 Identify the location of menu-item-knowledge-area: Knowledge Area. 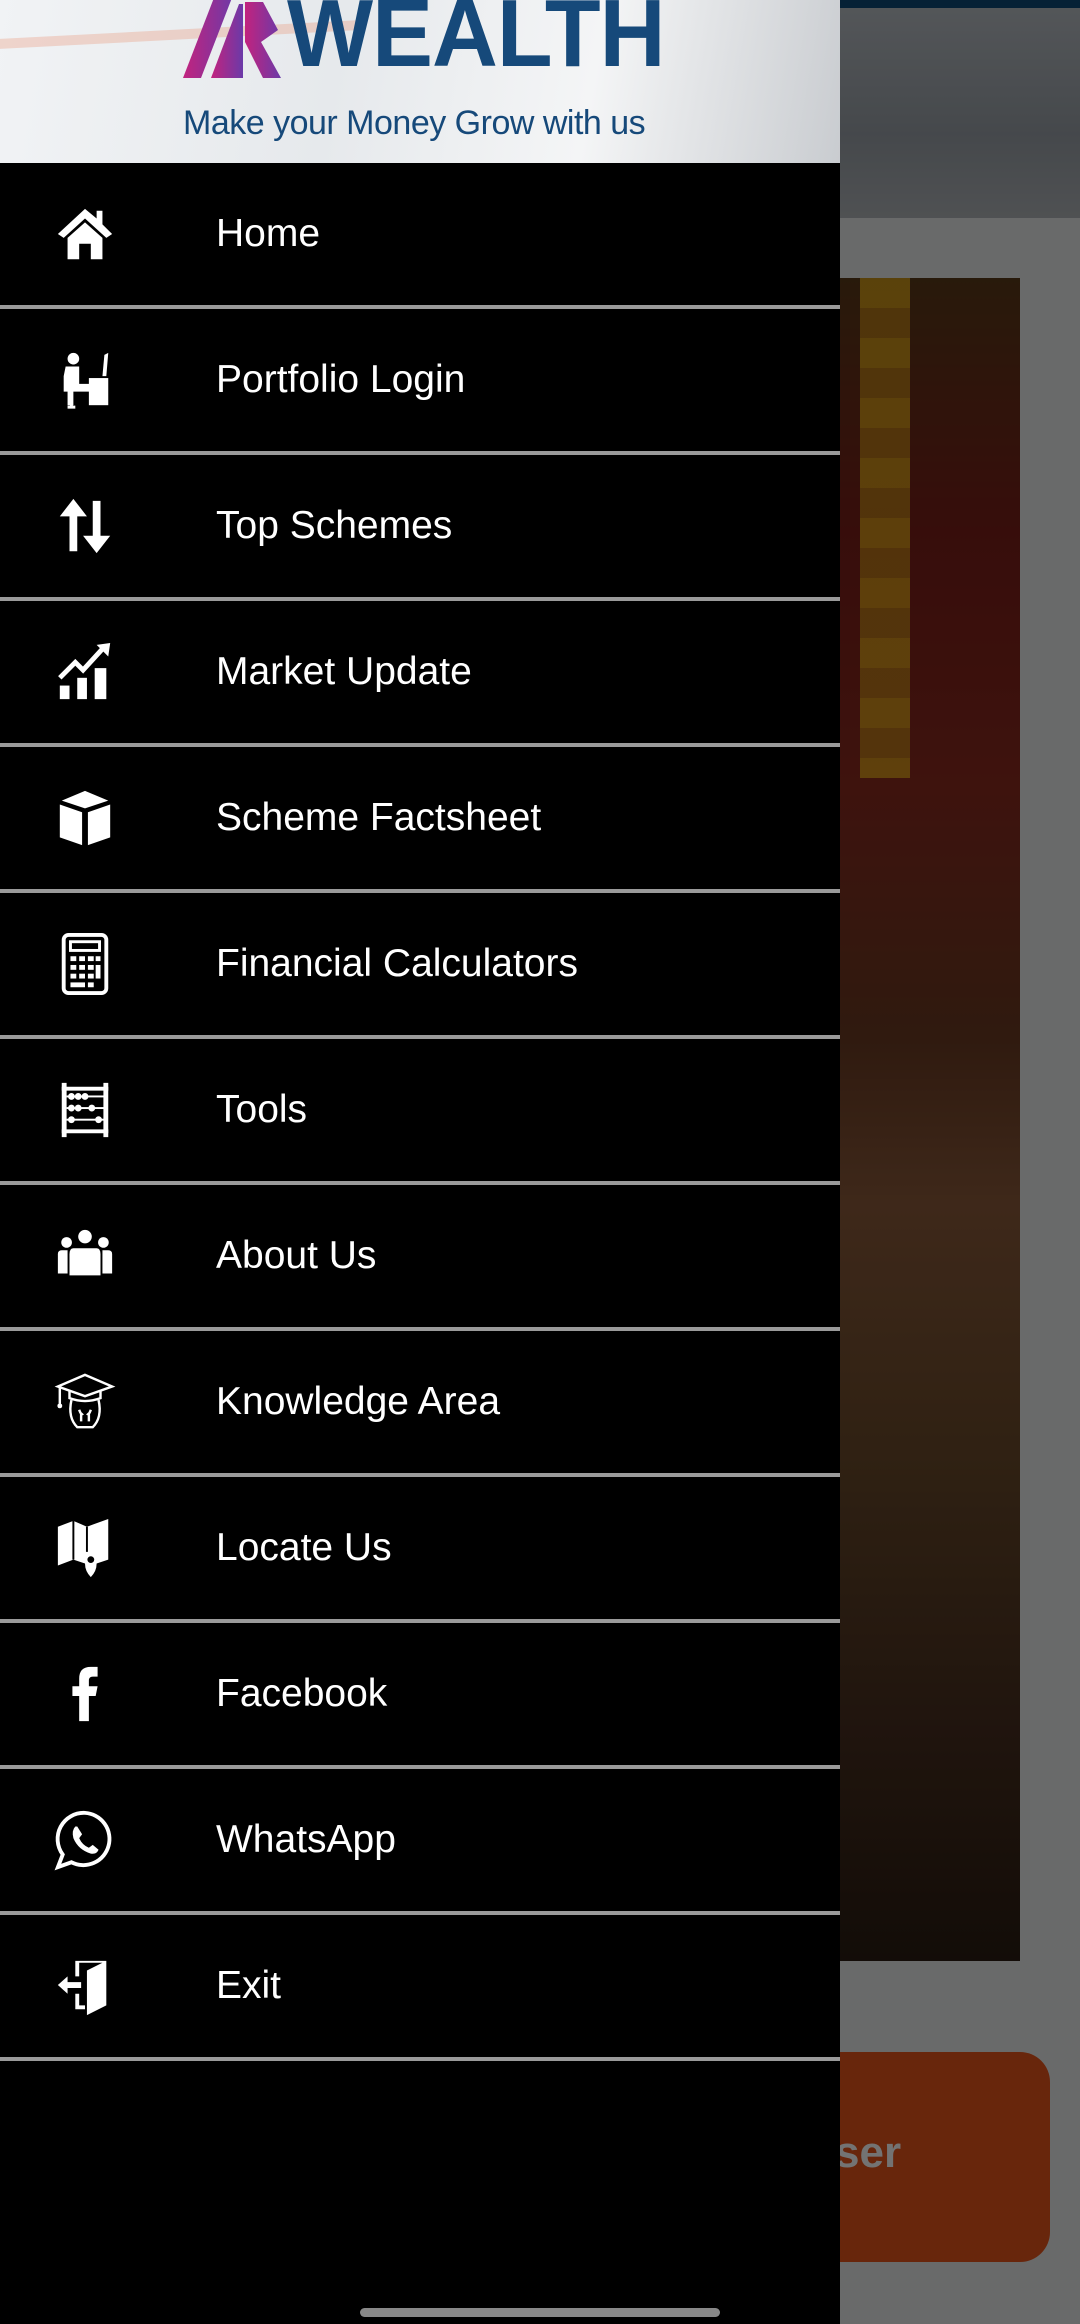
(420, 1404).